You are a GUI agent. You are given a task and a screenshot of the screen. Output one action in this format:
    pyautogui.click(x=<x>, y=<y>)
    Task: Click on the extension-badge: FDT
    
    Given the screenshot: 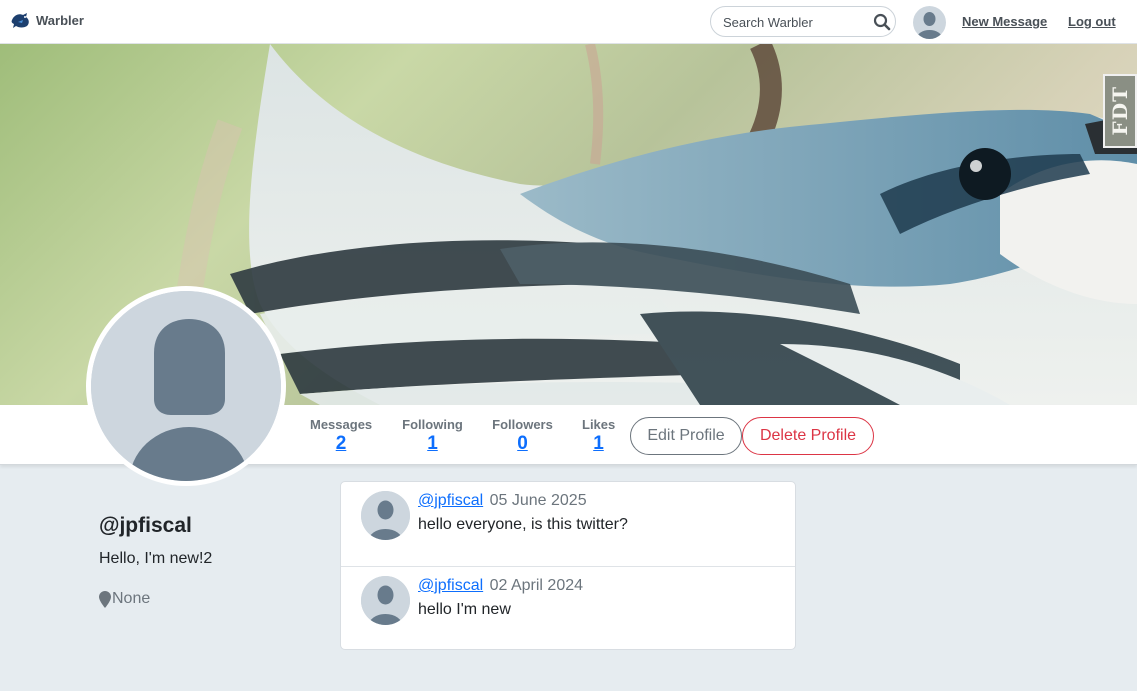 What is the action you would take?
    pyautogui.click(x=1120, y=111)
    